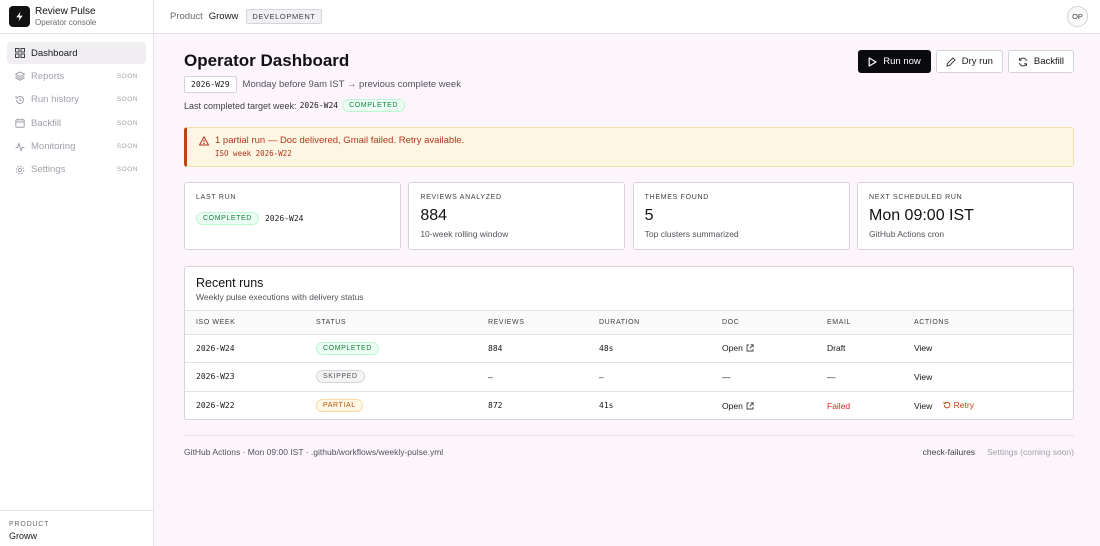 Image resolution: width=1100 pixels, height=546 pixels. I want to click on play-icon, so click(872, 61).